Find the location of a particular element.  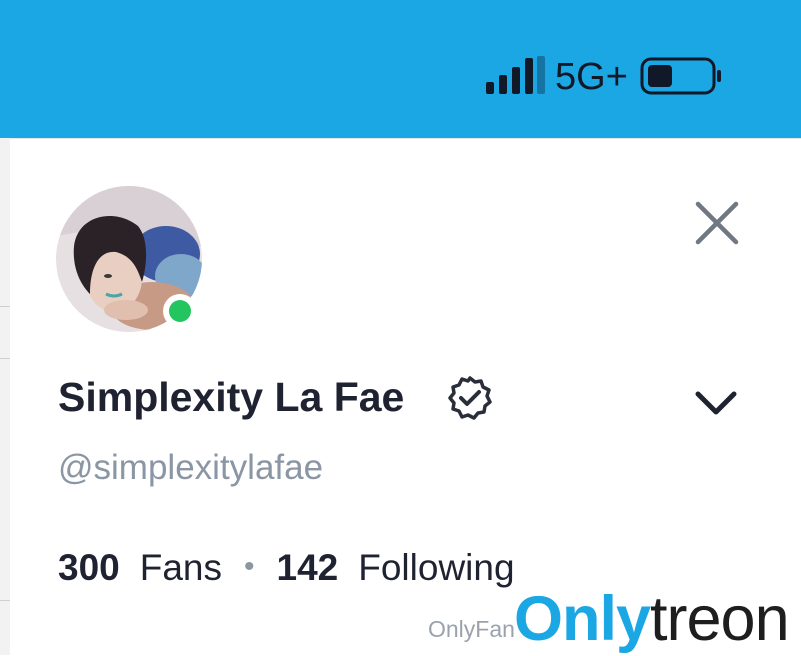

profile-display-name: Simplexity La Fae is located at coordinates (231, 397).